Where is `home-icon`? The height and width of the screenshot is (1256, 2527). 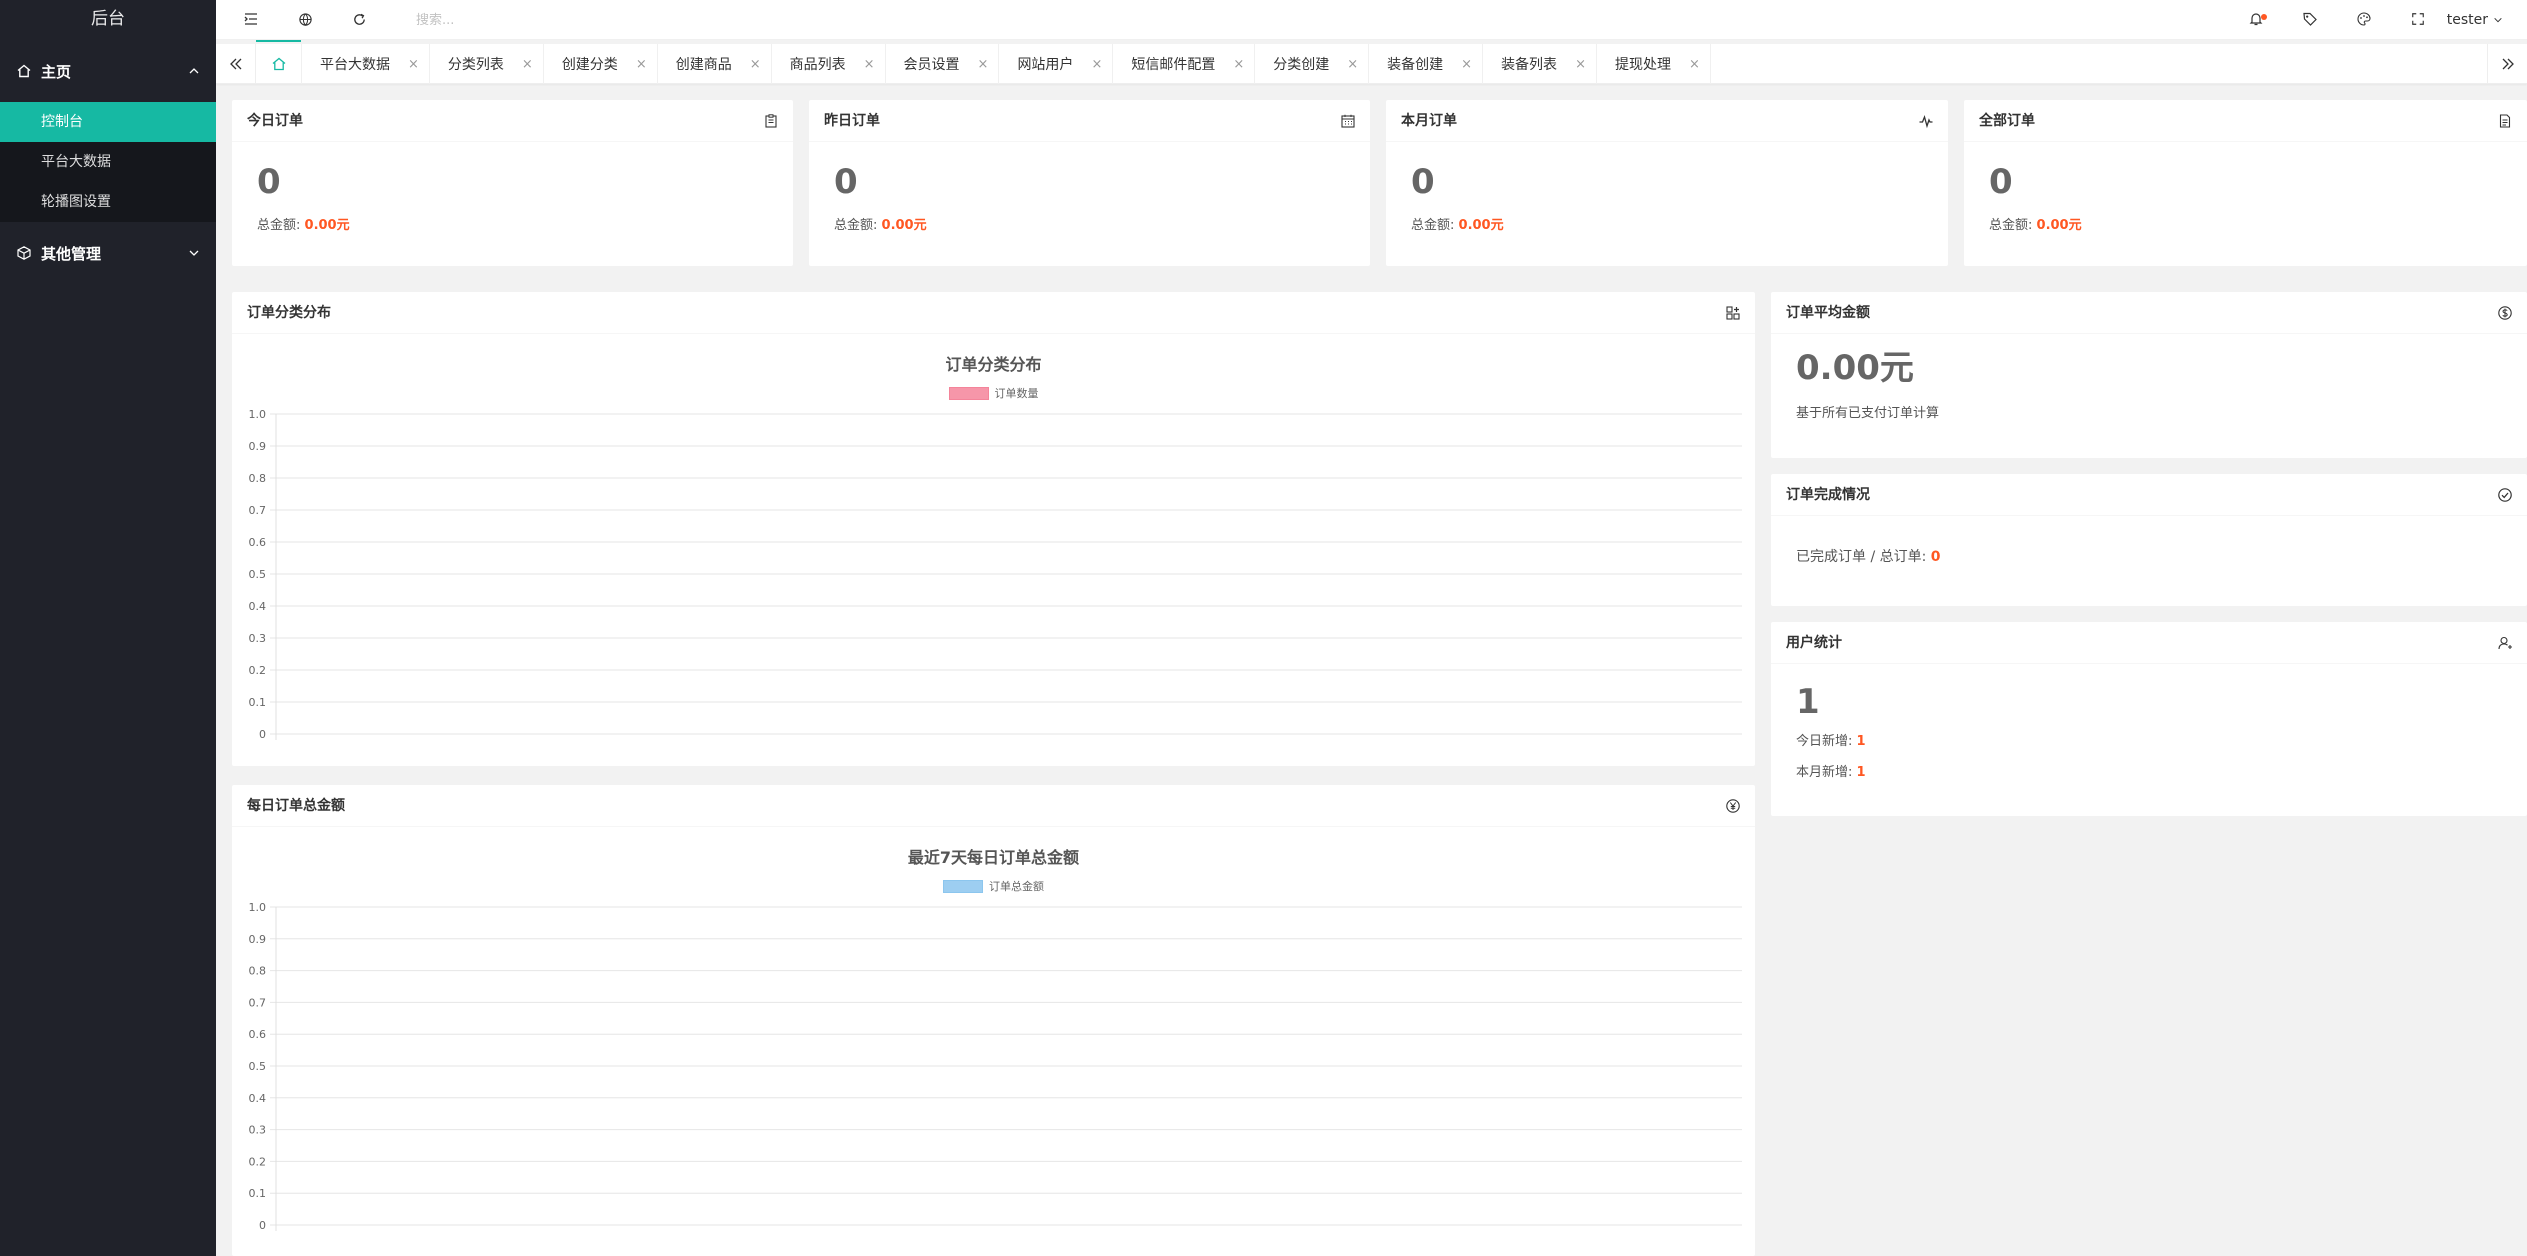 home-icon is located at coordinates (278, 64).